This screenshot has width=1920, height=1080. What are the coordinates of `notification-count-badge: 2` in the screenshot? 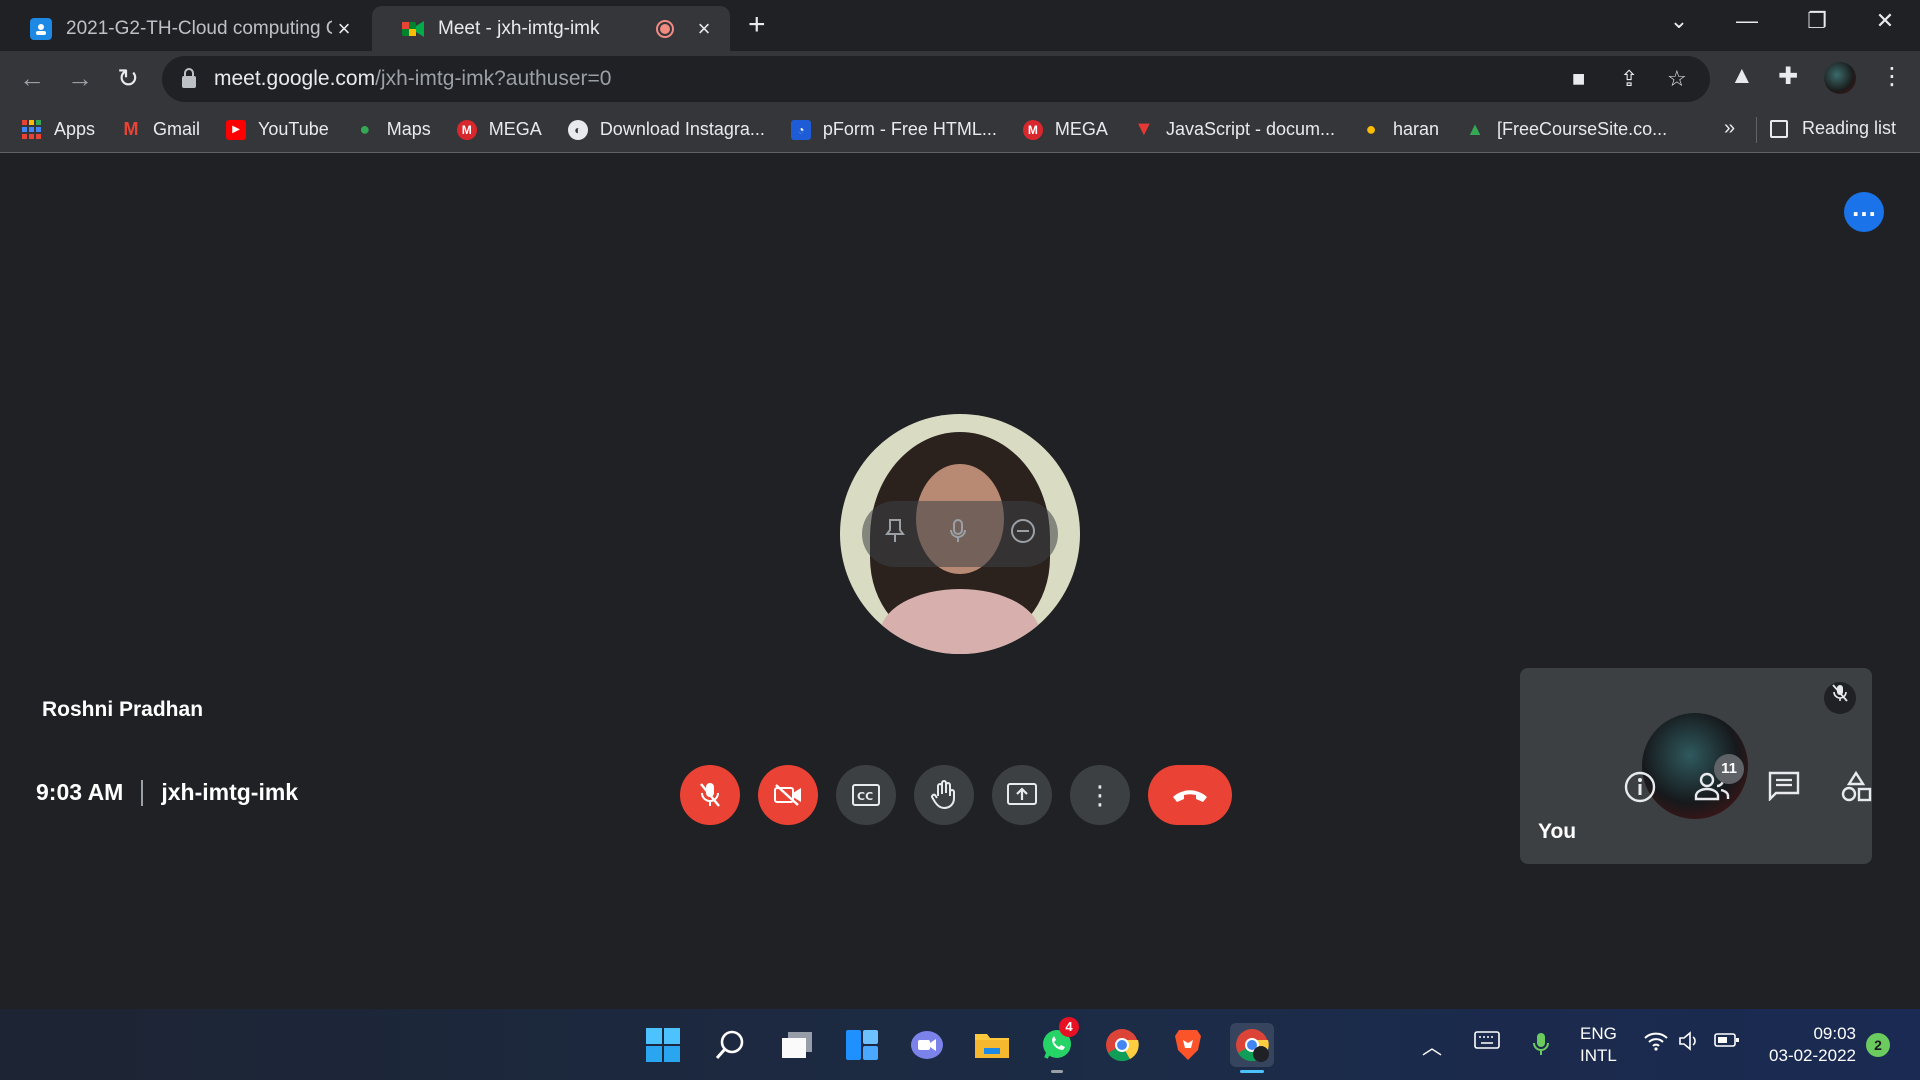 It's located at (1878, 1045).